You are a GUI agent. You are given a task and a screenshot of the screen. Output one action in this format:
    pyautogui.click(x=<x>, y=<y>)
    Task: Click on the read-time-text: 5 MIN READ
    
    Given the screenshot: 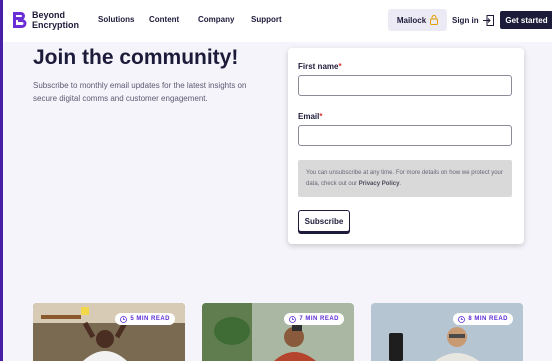 What is the action you would take?
    pyautogui.click(x=150, y=319)
    